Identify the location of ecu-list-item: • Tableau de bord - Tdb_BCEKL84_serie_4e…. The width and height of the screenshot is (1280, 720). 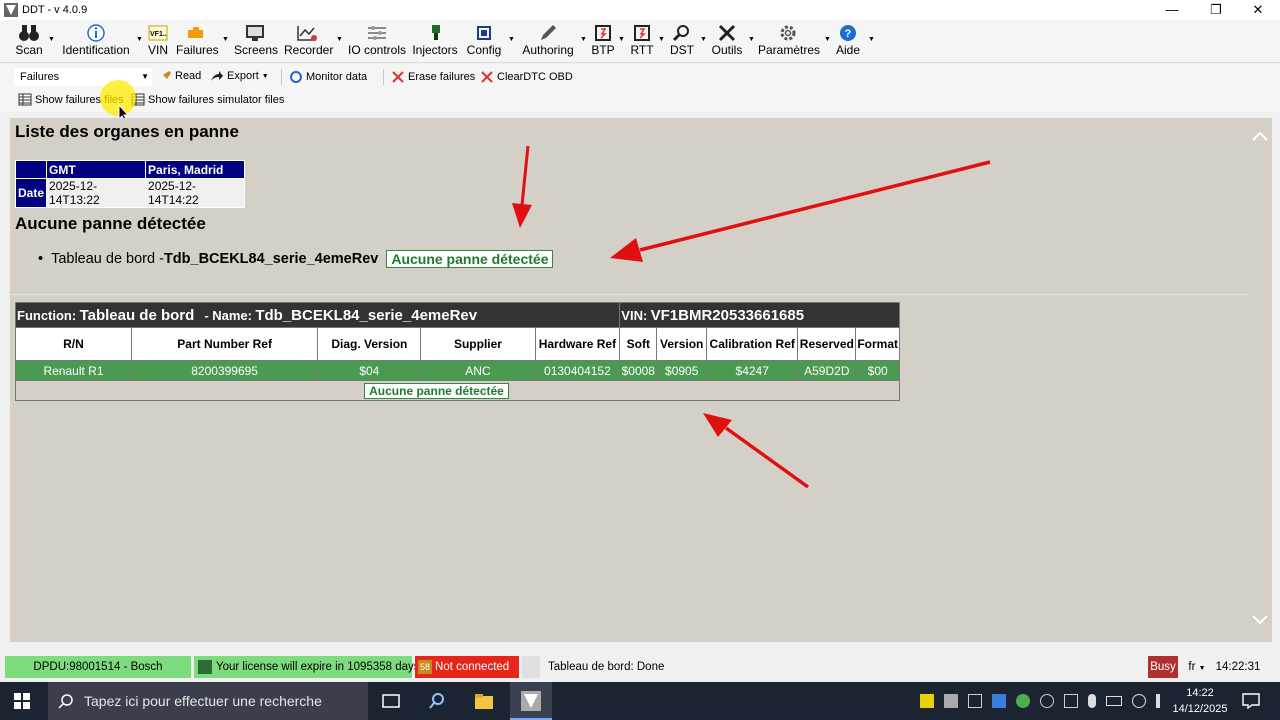
(296, 259).